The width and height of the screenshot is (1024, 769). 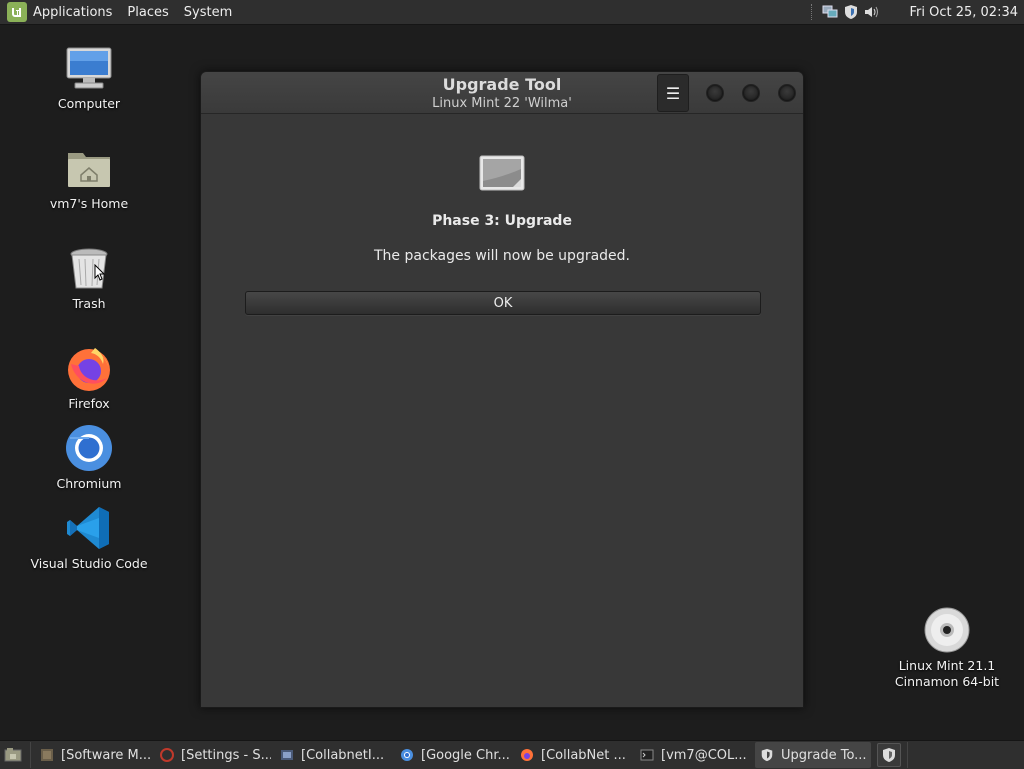 I want to click on chrome-icon, so click(x=407, y=755).